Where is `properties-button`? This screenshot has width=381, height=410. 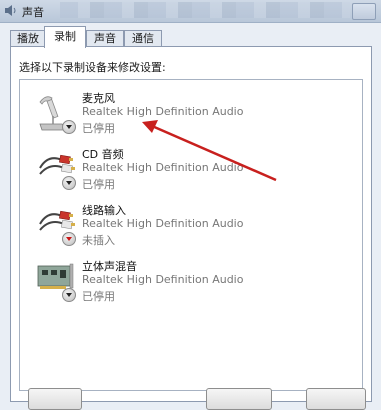 properties-button is located at coordinates (336, 399).